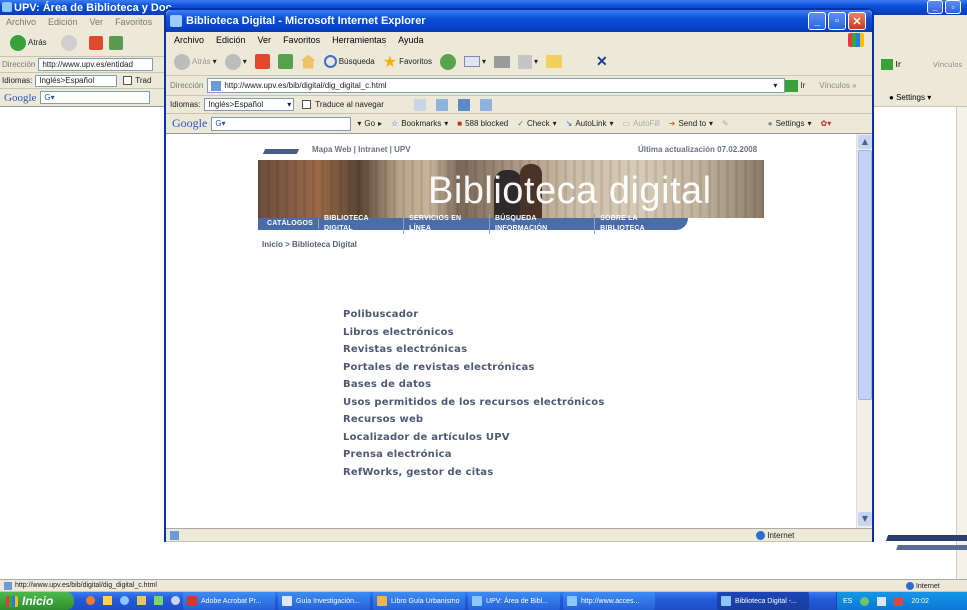 This screenshot has width=967, height=610. What do you see at coordinates (503, 333) in the screenshot?
I see `link-libros-electronicos: Libros electrónicos` at bounding box center [503, 333].